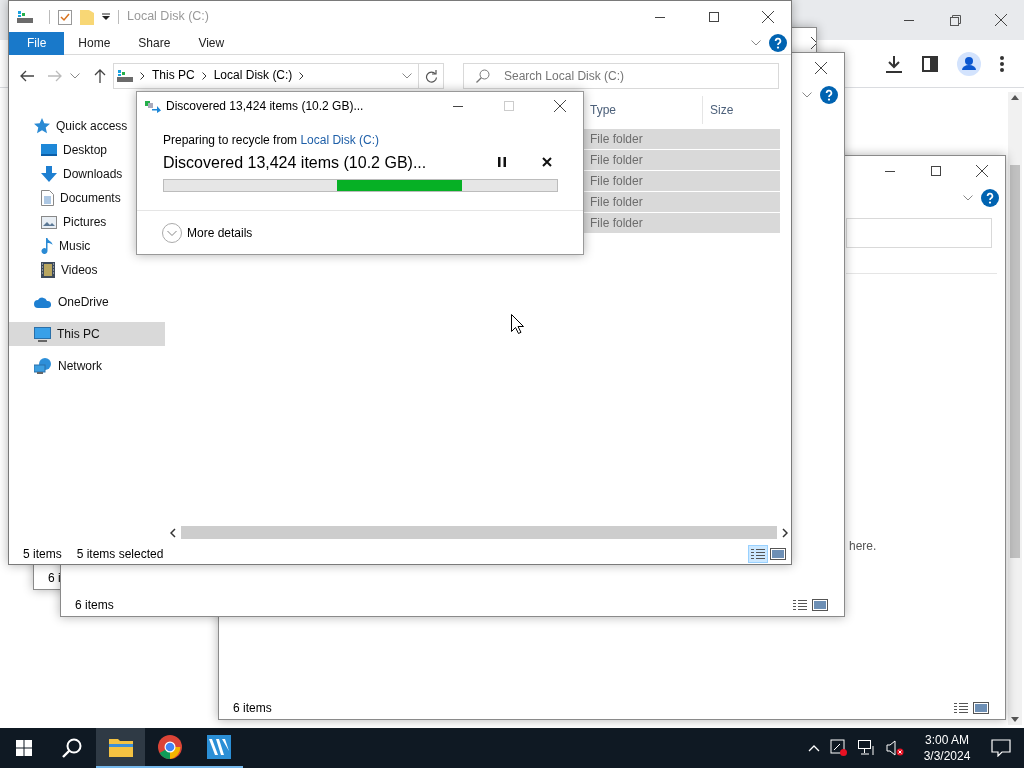  I want to click on transfer-icon, so click(153, 106).